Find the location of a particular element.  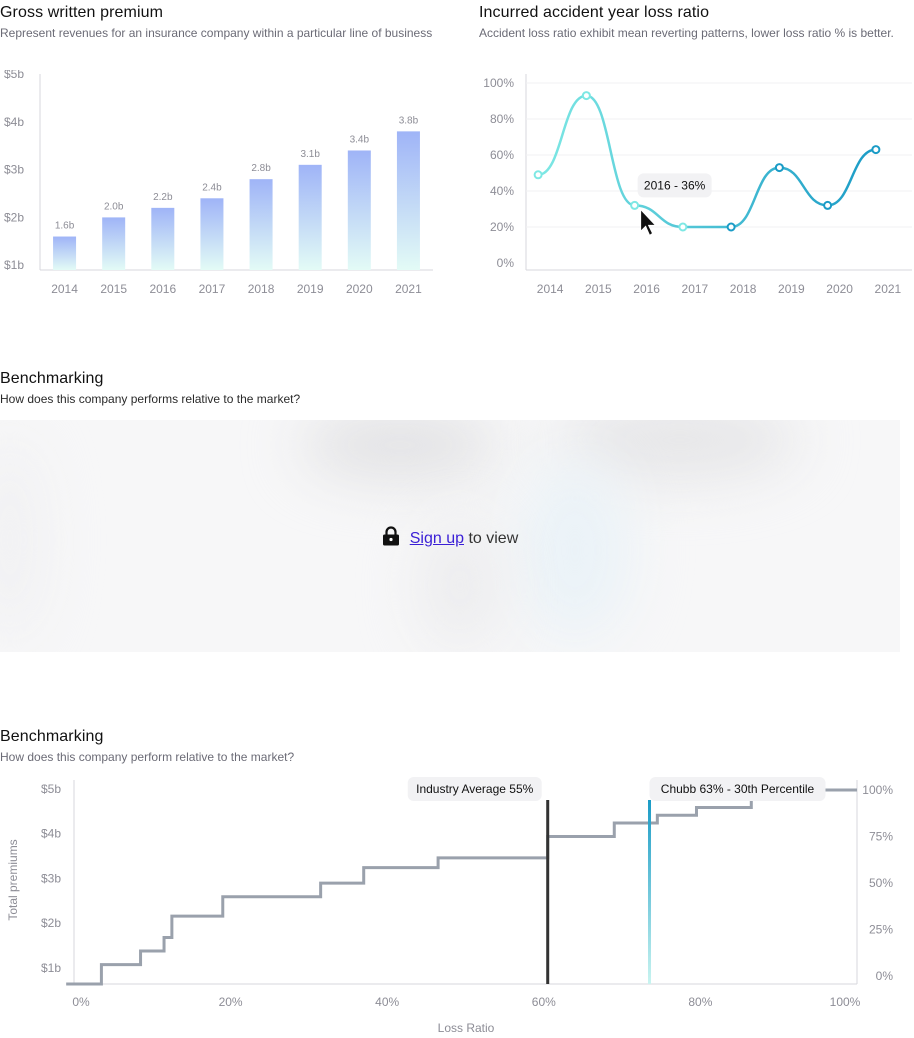

x-tick-label: 20% is located at coordinates (231, 1002).